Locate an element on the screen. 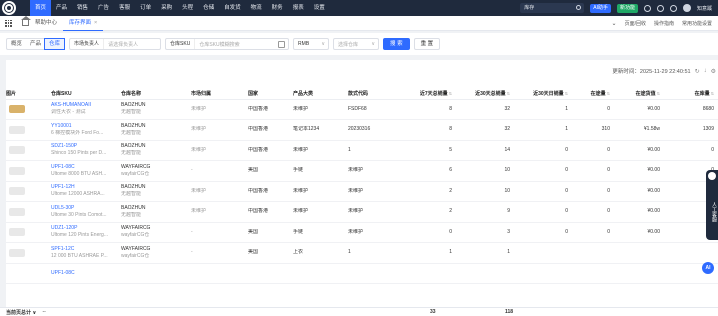 The height and width of the screenshot is (316, 718). notification-bell-icon is located at coordinates (673, 8).